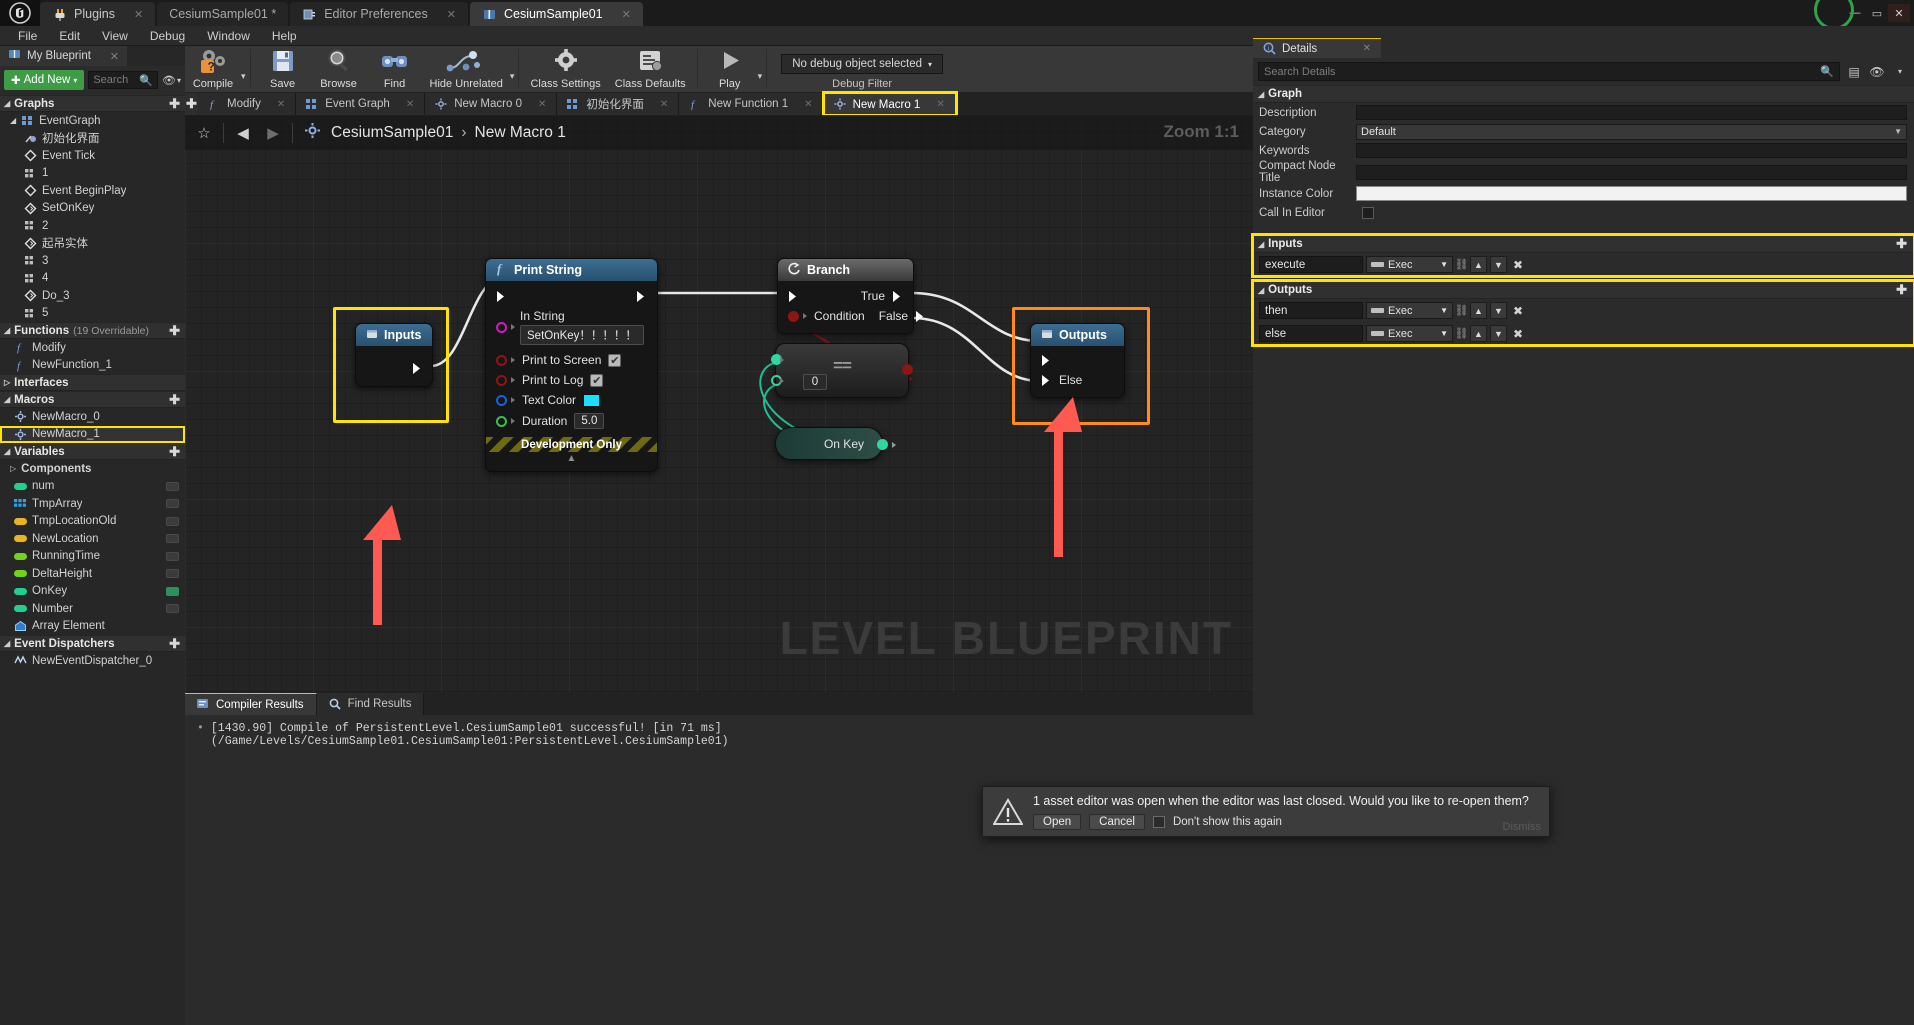 The height and width of the screenshot is (1025, 1914). What do you see at coordinates (370, 704) in the screenshot?
I see `tab-find-results: Find Results` at bounding box center [370, 704].